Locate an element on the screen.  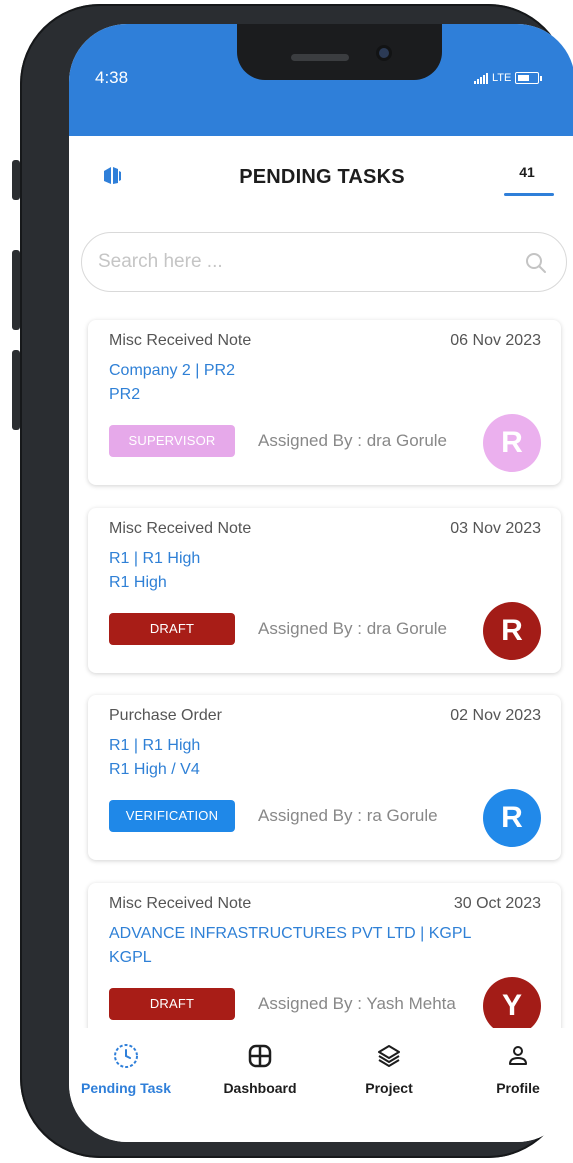
assigned-name: ra Gorule is located at coordinates (402, 815).